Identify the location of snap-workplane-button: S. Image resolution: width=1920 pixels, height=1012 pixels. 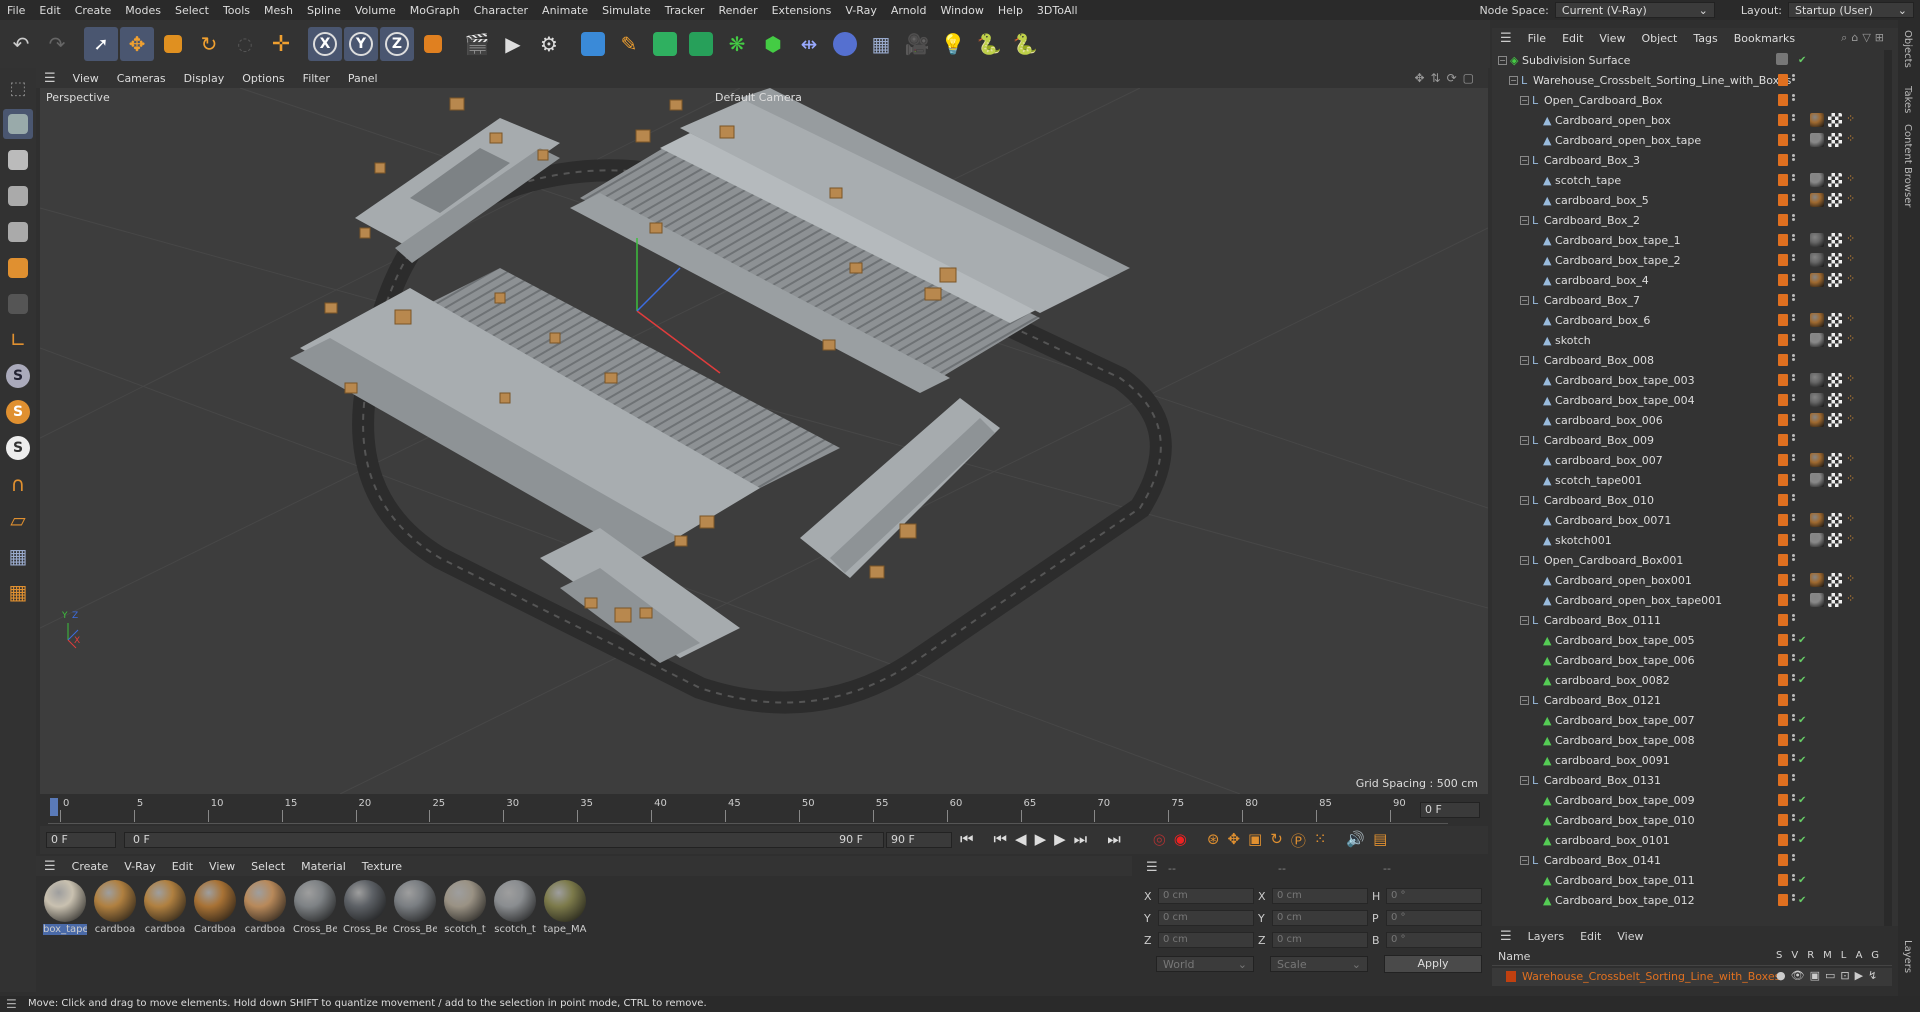
(18, 448).